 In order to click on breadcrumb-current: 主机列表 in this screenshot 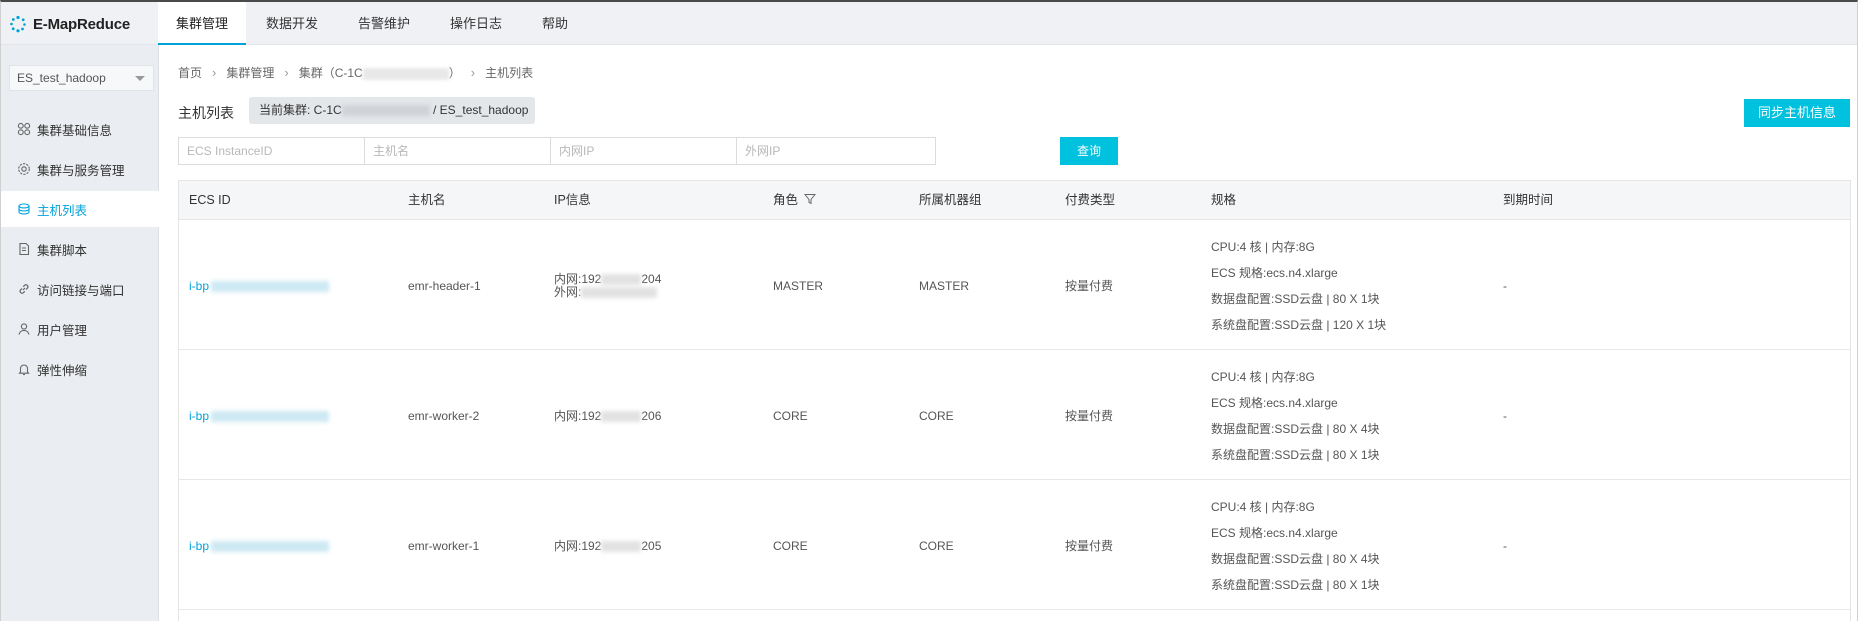, I will do `click(509, 73)`.